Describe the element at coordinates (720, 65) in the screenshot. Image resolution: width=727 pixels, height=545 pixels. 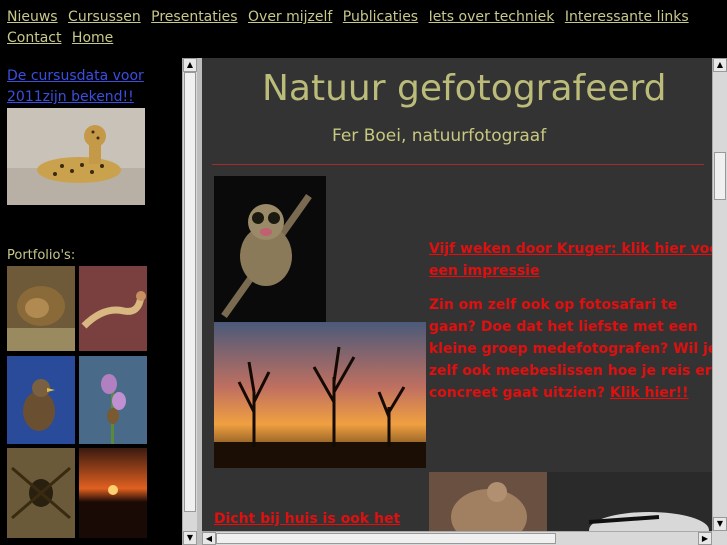
I see `main-scroll-up-icon: ▲` at that location.